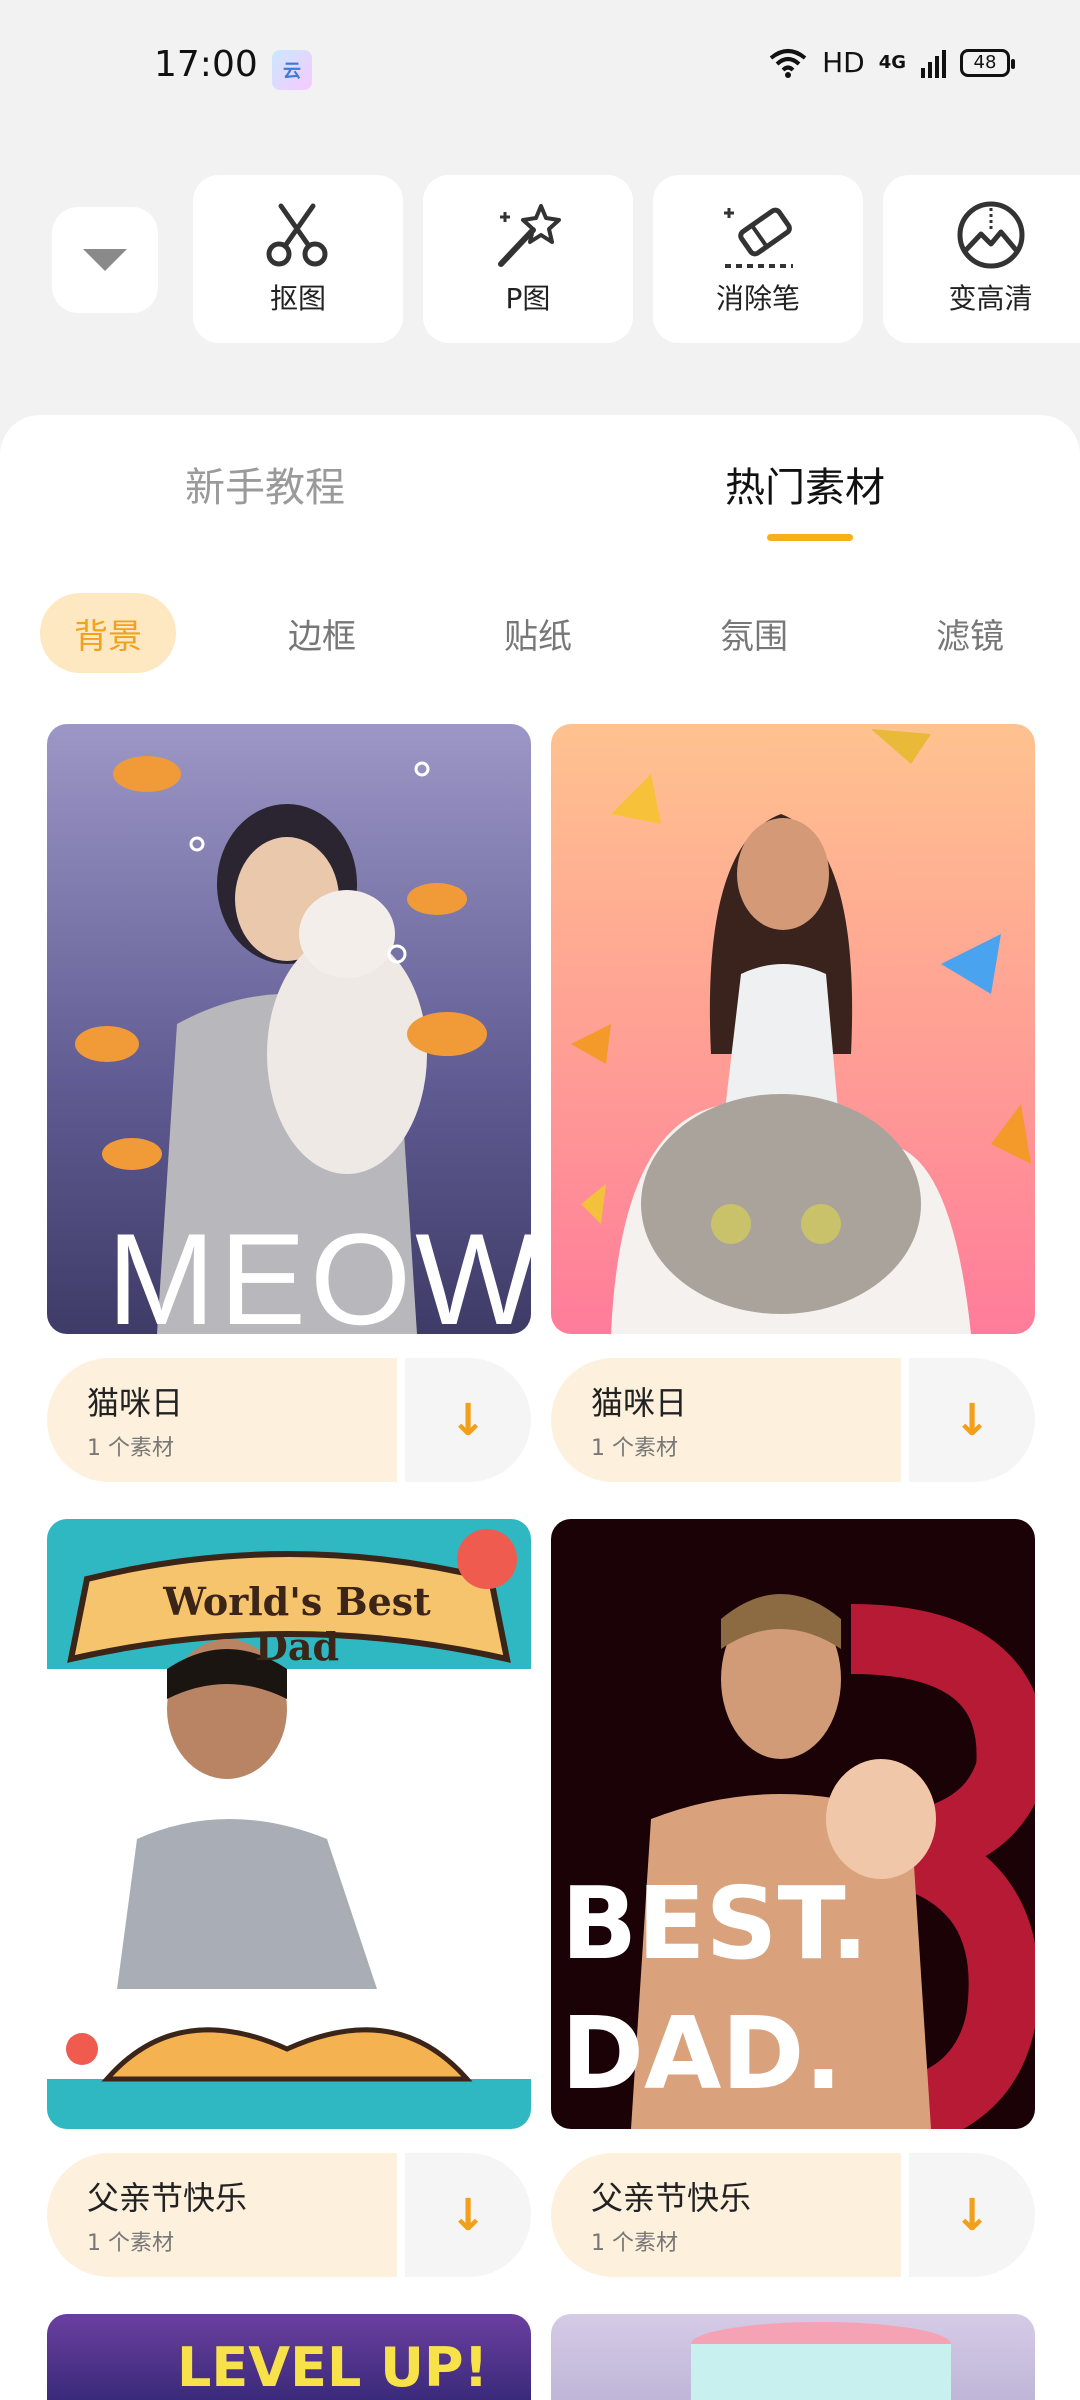 The height and width of the screenshot is (2400, 1080). Describe the element at coordinates (821, 2361) in the screenshot. I see `jar-illustration` at that location.